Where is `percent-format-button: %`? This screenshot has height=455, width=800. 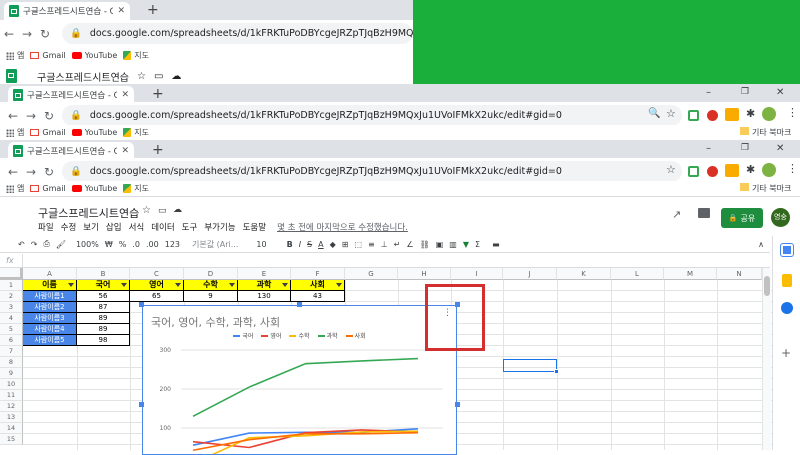
percent-format-button: % is located at coordinates (123, 244).